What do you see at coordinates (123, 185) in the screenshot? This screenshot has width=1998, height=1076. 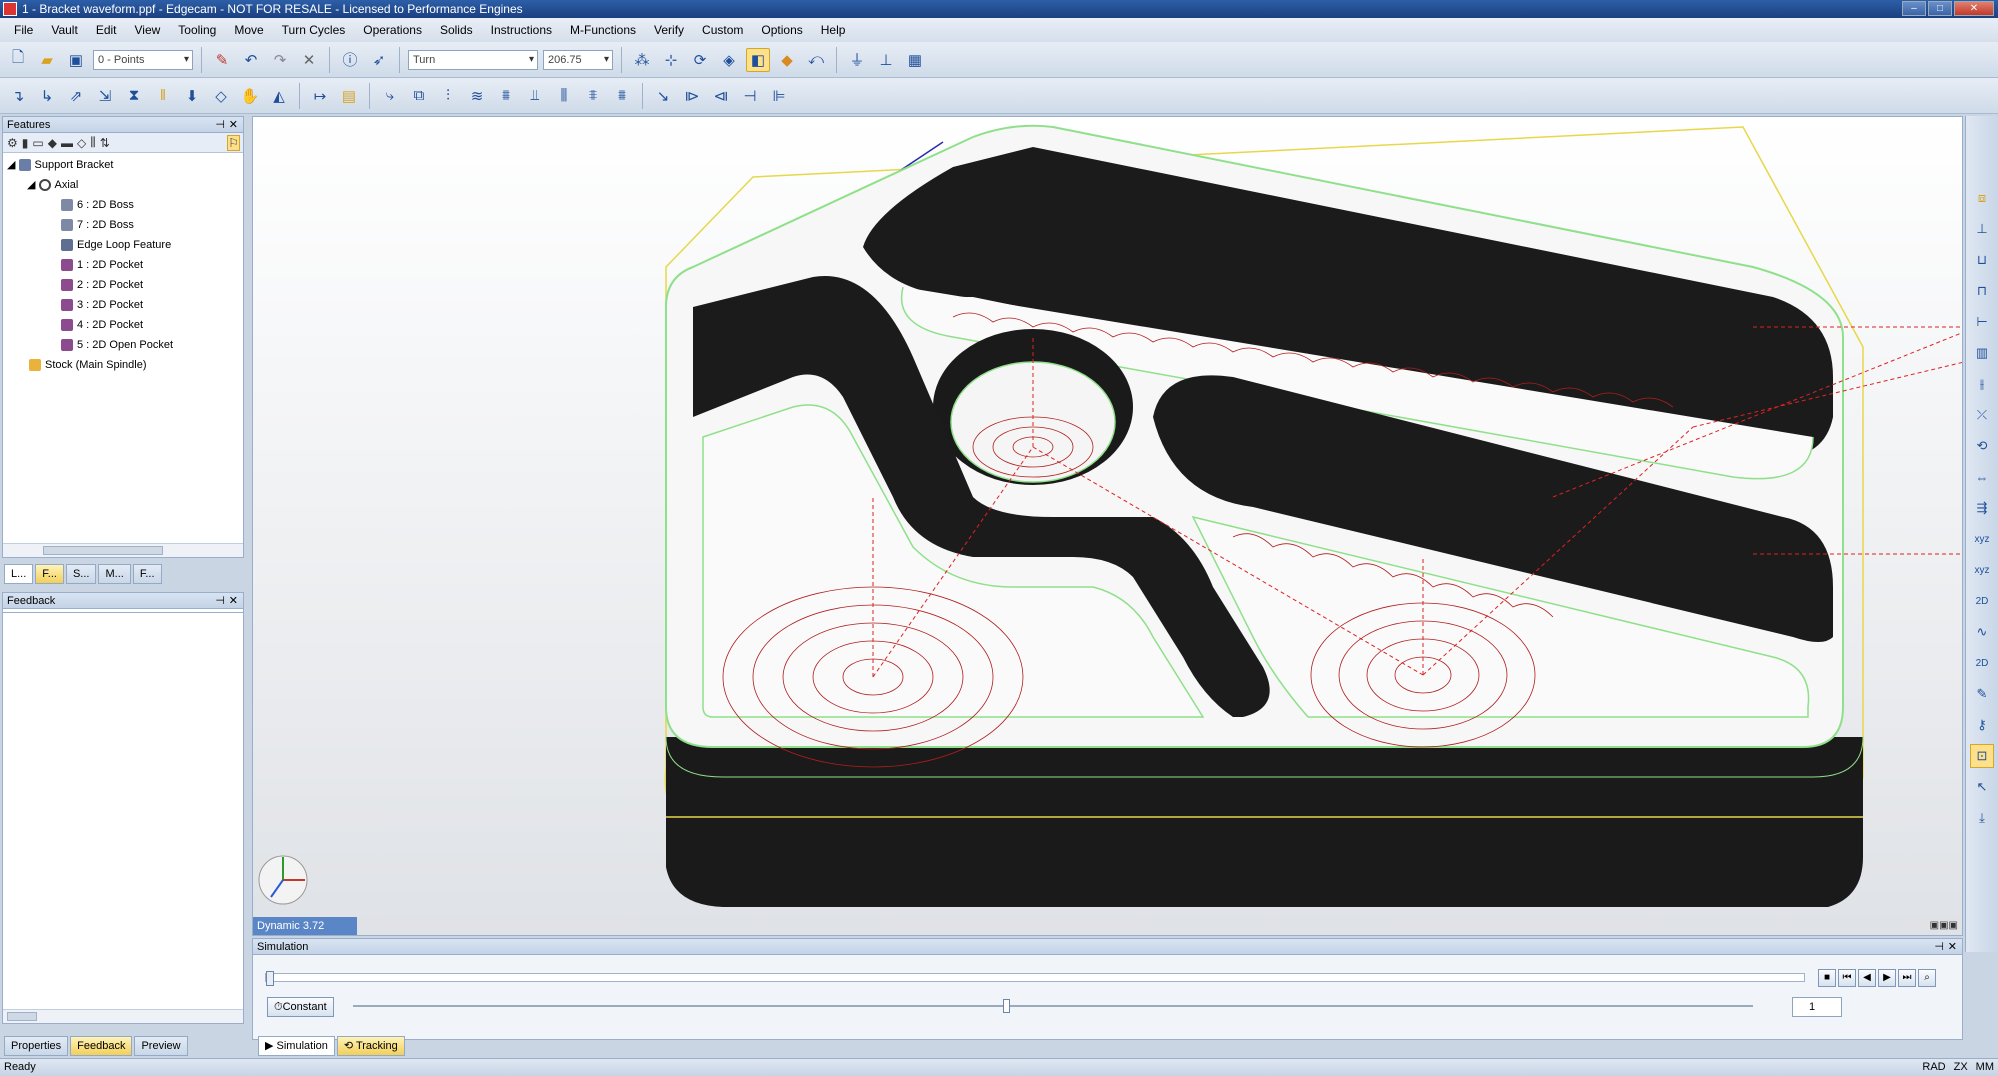 I see `tree-node-axial: ◢ Axial` at bounding box center [123, 185].